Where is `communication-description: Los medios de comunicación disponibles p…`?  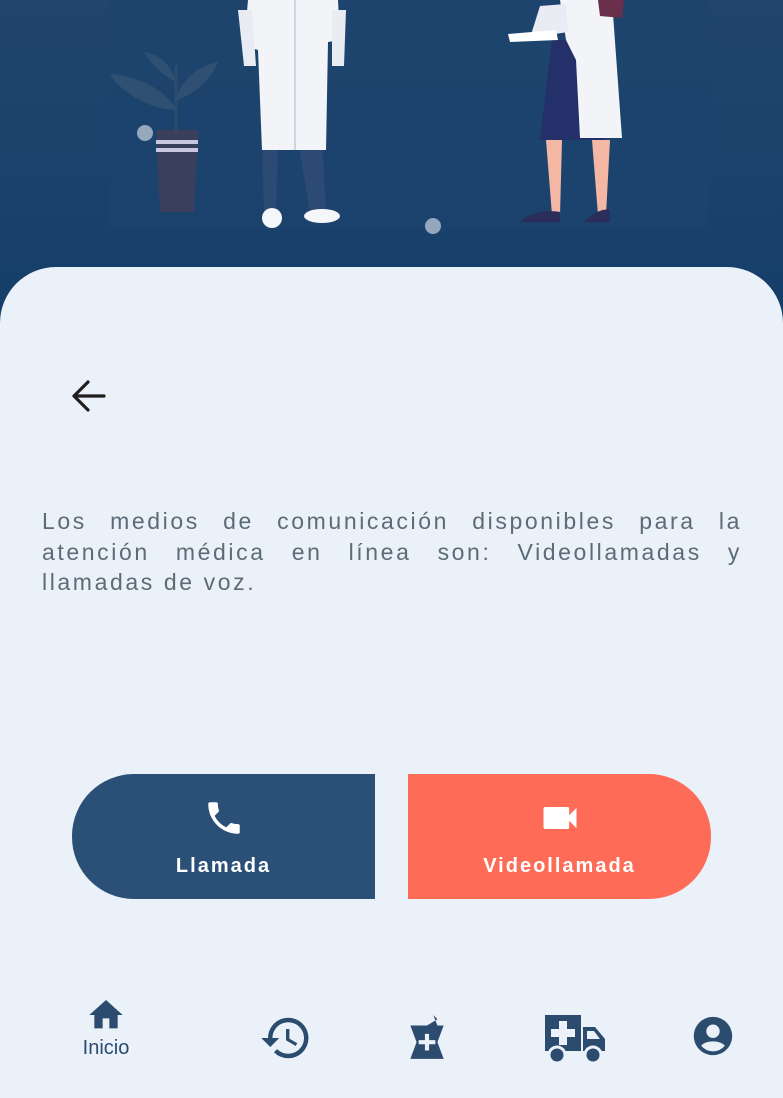 communication-description: Los medios de comunicación disponibles p… is located at coordinates (392, 551).